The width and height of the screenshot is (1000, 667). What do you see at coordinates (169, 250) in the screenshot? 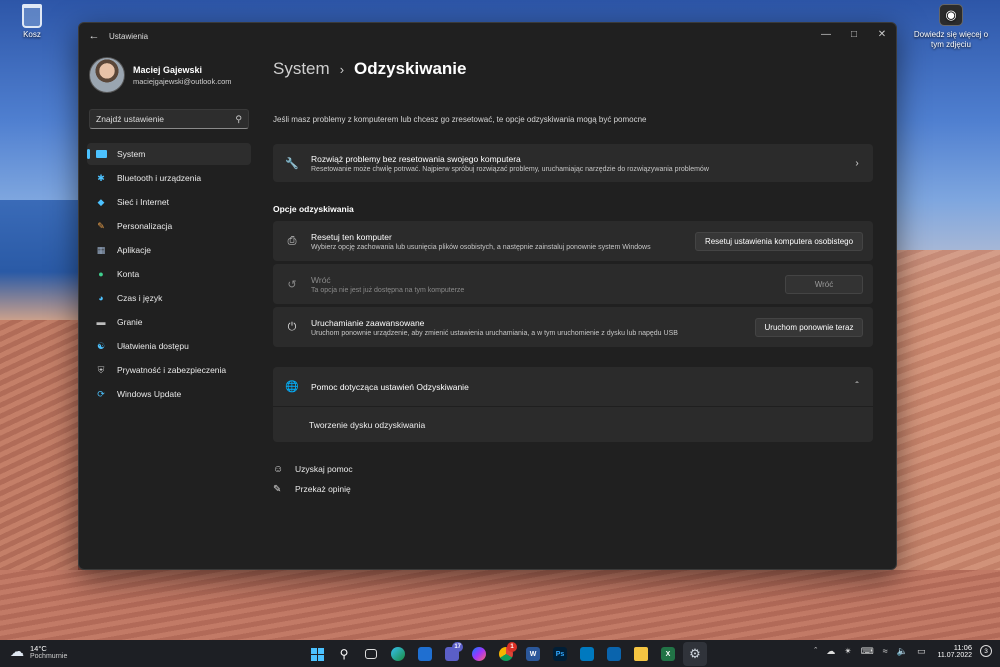
I see `sidebar-item-apps: ▦ Aplikacje` at bounding box center [169, 250].